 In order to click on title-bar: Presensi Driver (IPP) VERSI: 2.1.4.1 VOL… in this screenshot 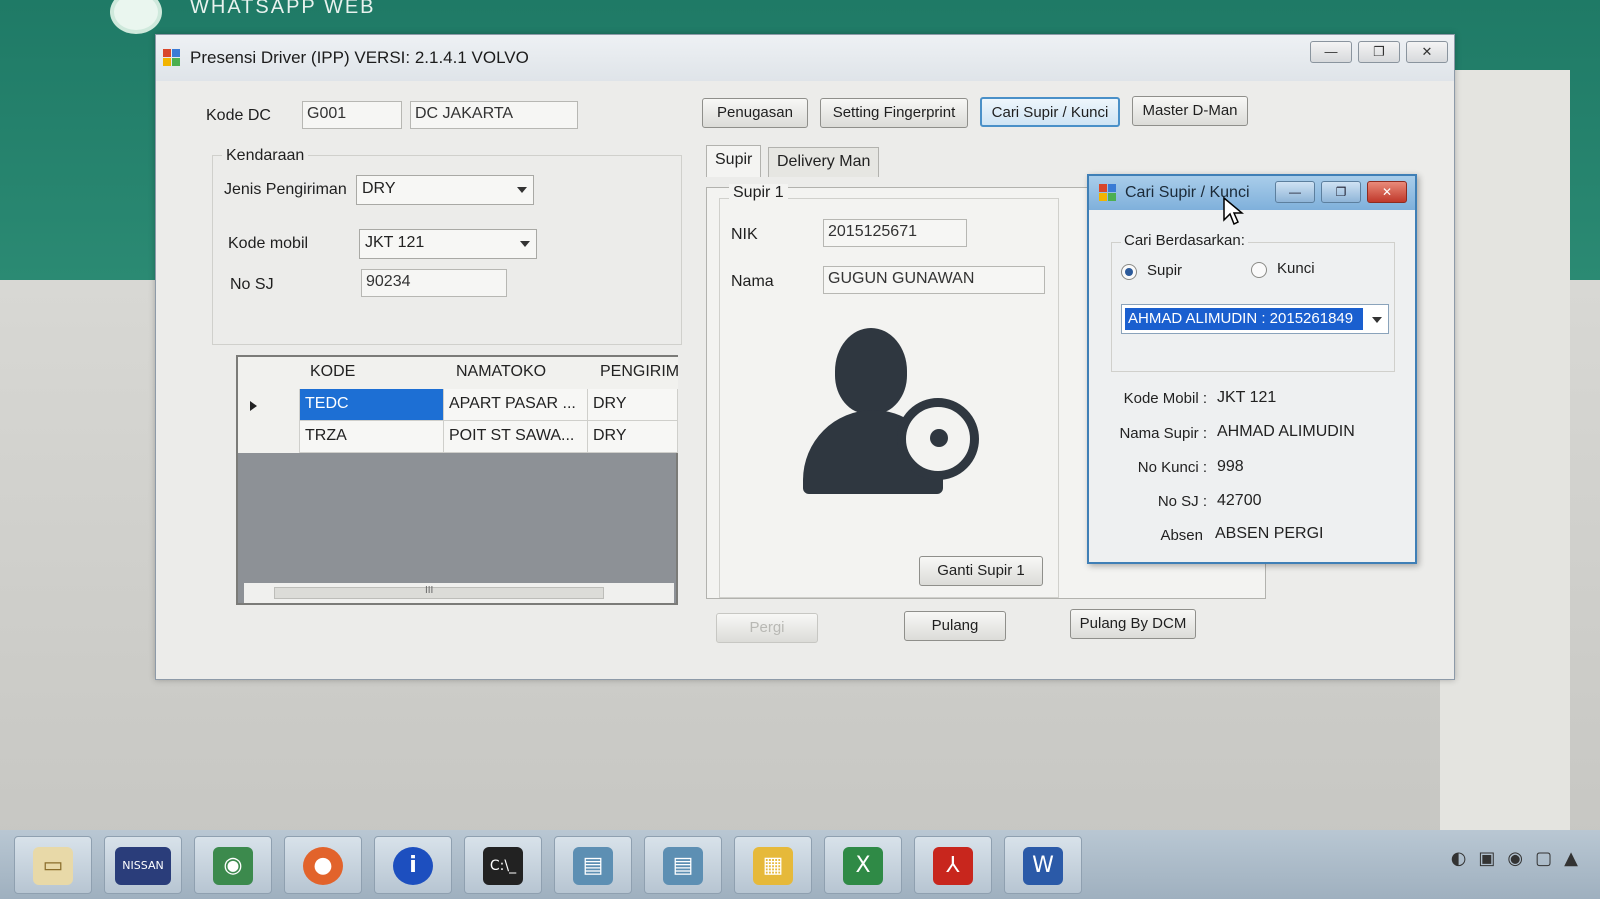, I will do `click(805, 58)`.